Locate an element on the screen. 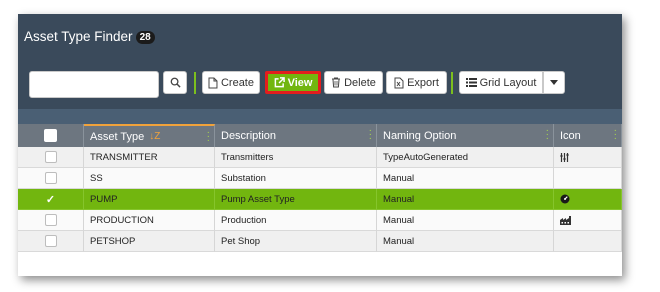 Image resolution: width=660 pixels, height=292 pixels. column-header-asset-type: Asset Type ↓Z · · · is located at coordinates (149, 135).